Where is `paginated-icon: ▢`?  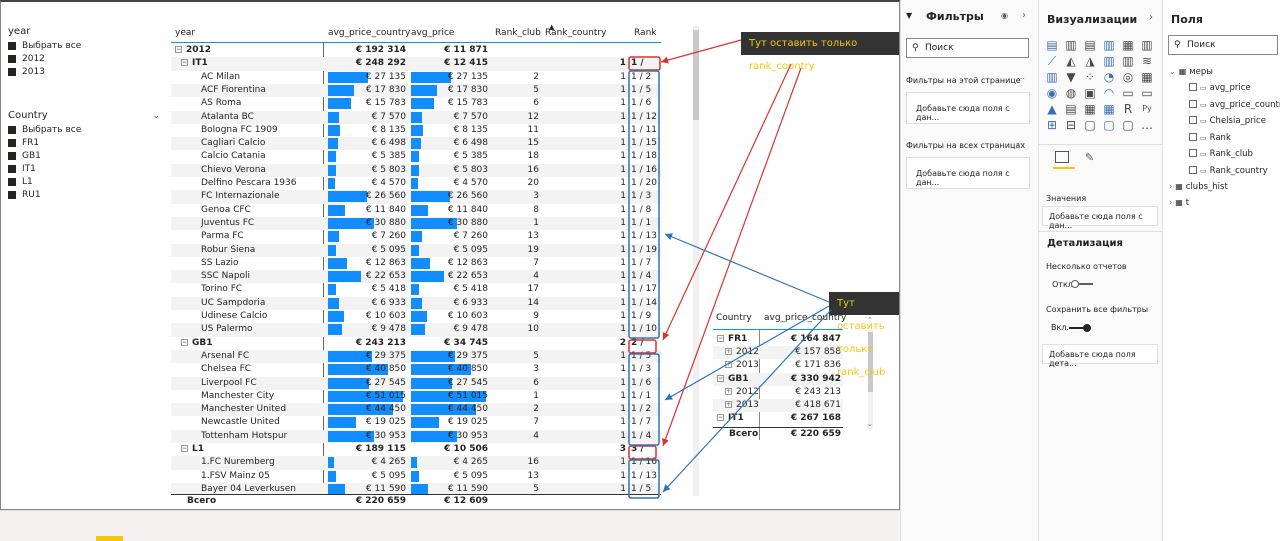 paginated-icon: ▢ is located at coordinates (1128, 125).